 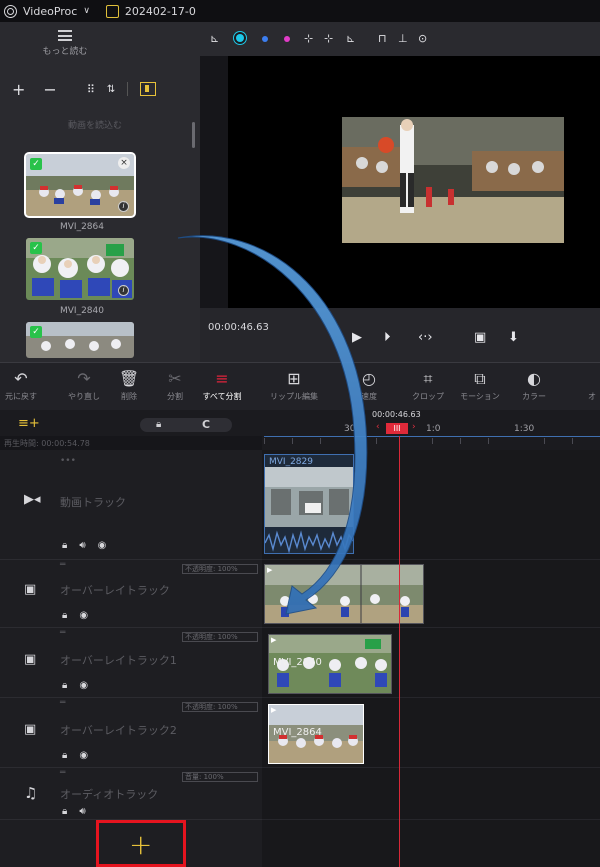 What do you see at coordinates (350, 429) in the screenshot?
I see `ruler-label: 30` at bounding box center [350, 429].